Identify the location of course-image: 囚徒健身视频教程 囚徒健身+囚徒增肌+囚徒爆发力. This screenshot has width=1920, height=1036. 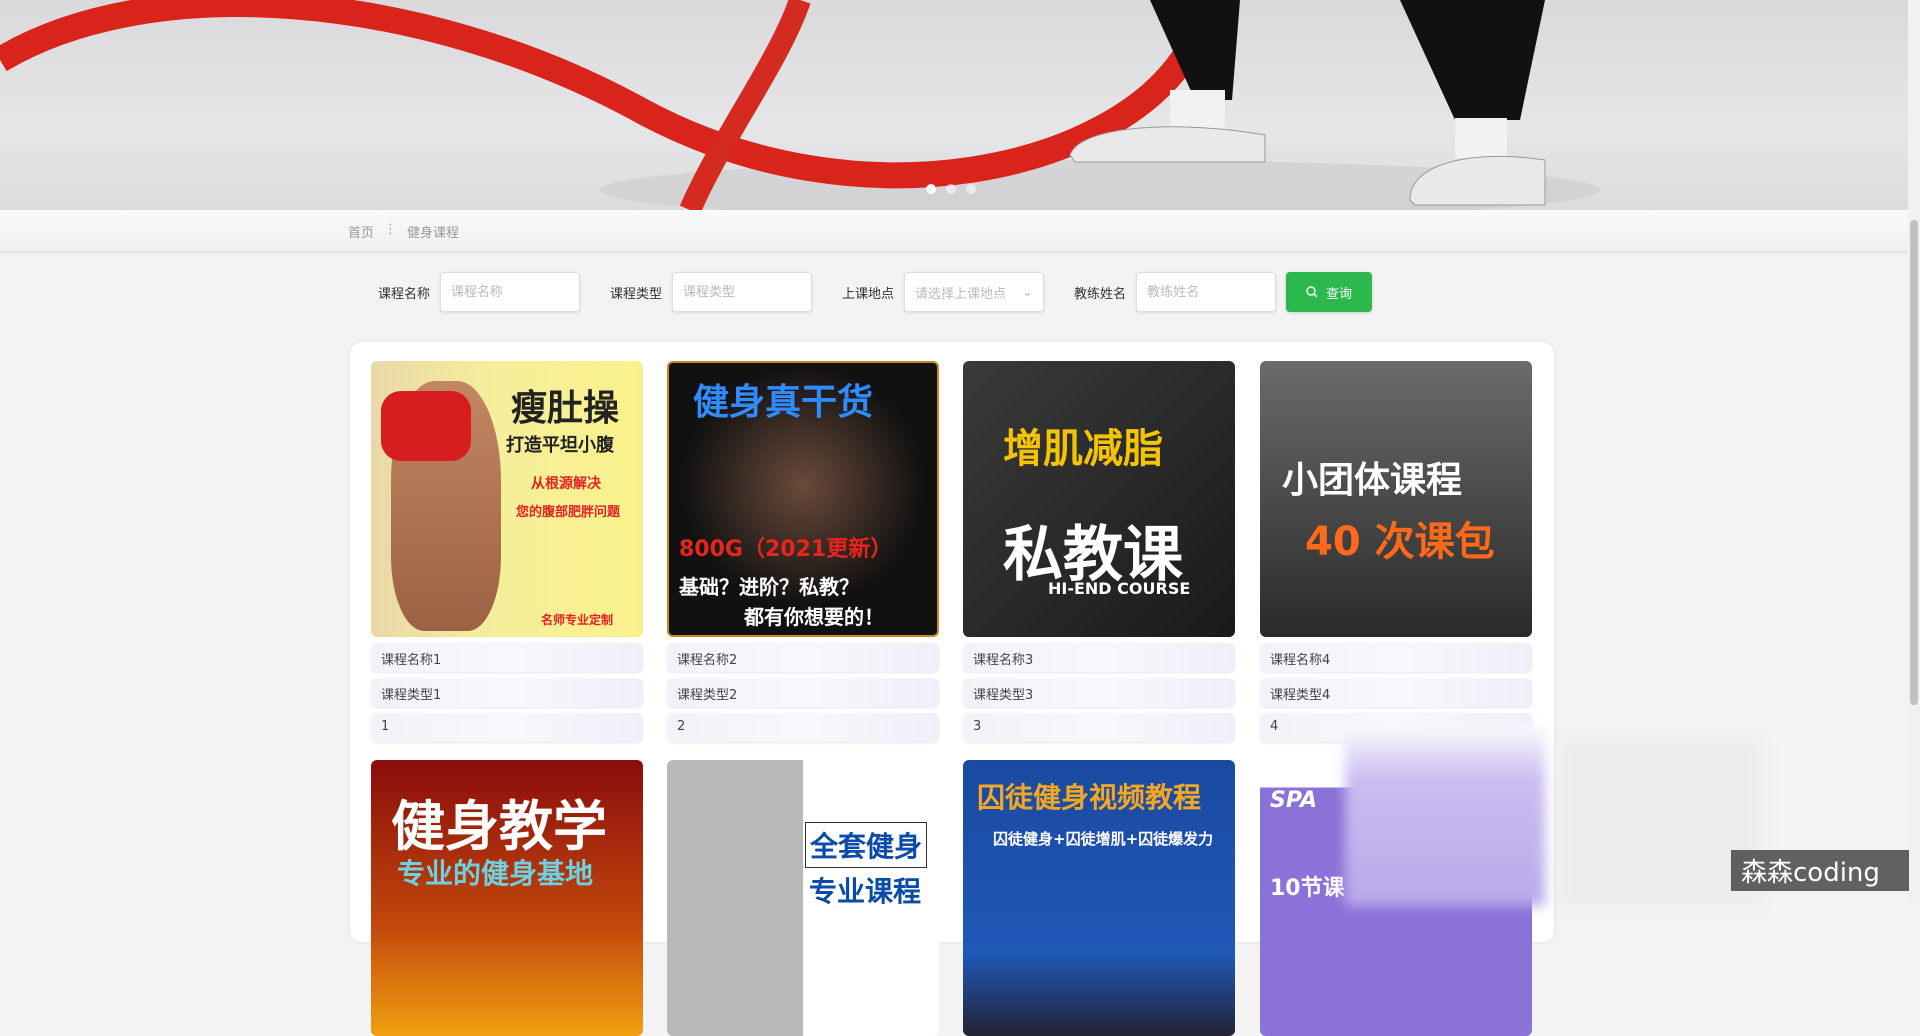
(1099, 898).